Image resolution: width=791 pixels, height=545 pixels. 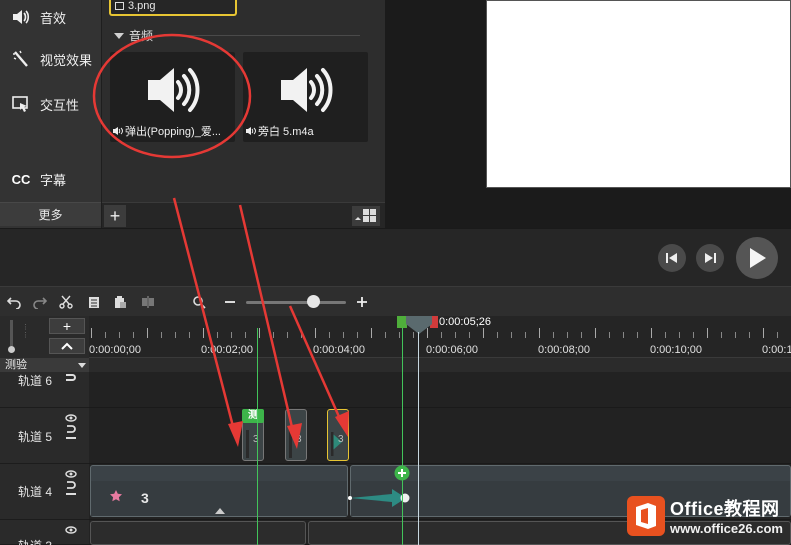 What do you see at coordinates (776, 350) in the screenshot?
I see `ruler-label: 0:00:1` at bounding box center [776, 350].